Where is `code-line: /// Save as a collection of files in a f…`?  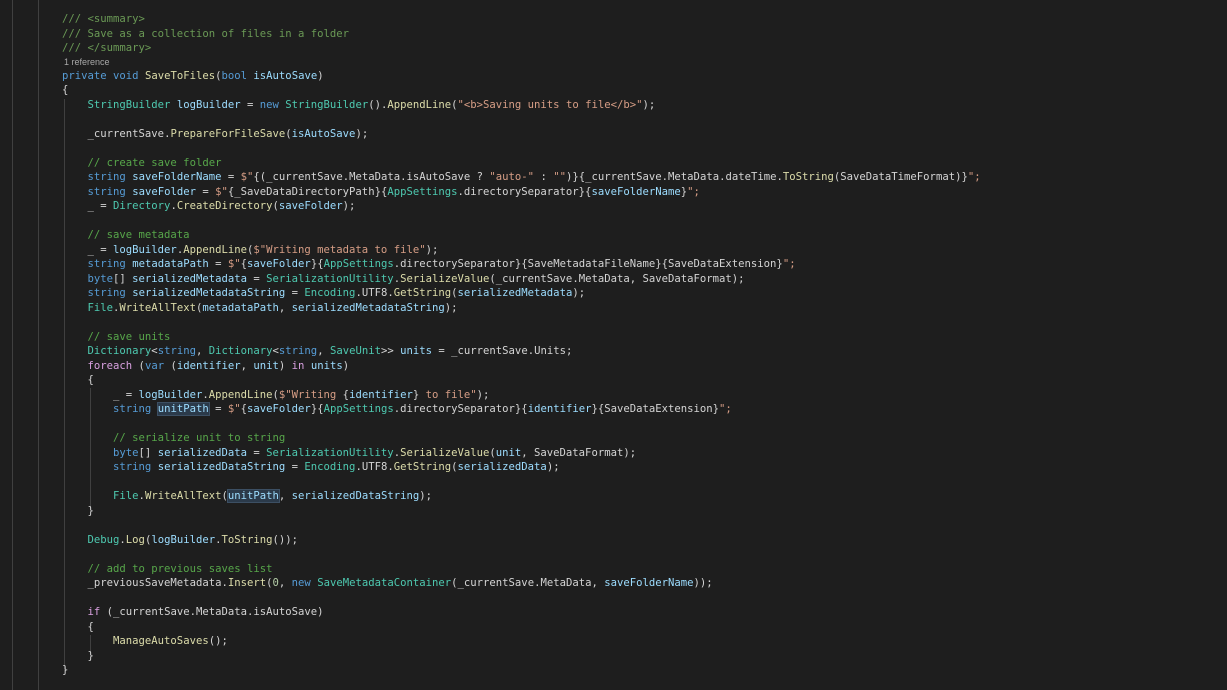
code-line: /// Save as a collection of files in a f… is located at coordinates (521, 34).